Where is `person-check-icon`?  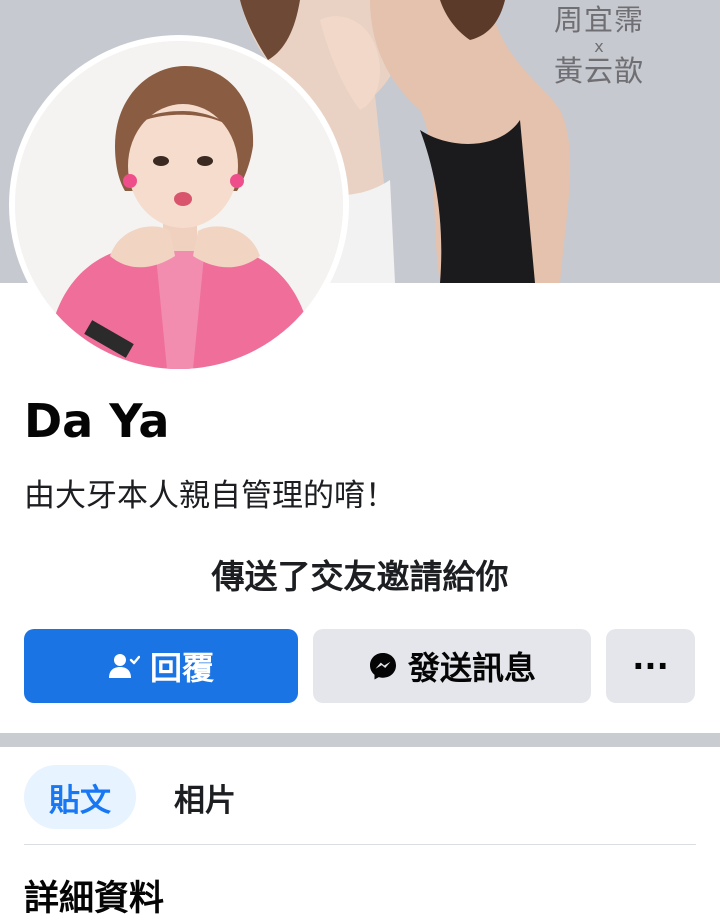
person-check-icon is located at coordinates (124, 666).